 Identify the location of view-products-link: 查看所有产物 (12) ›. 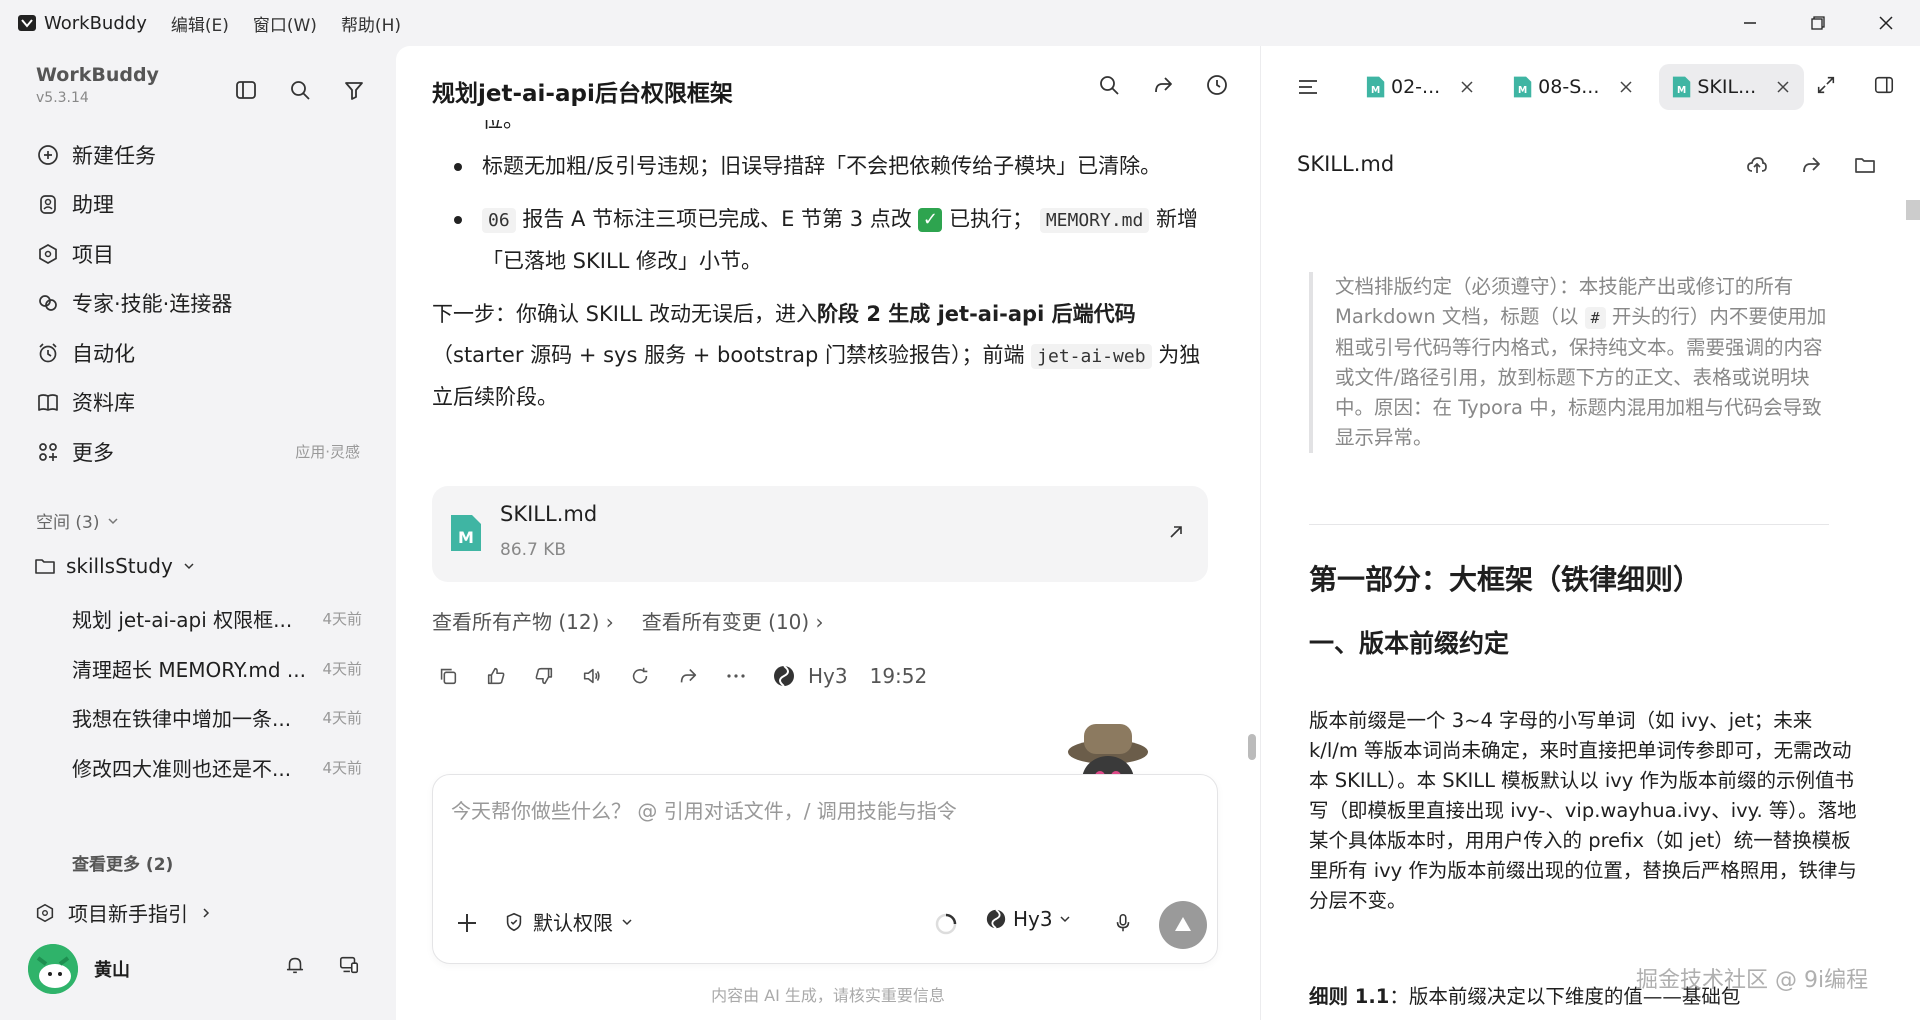
(523, 620).